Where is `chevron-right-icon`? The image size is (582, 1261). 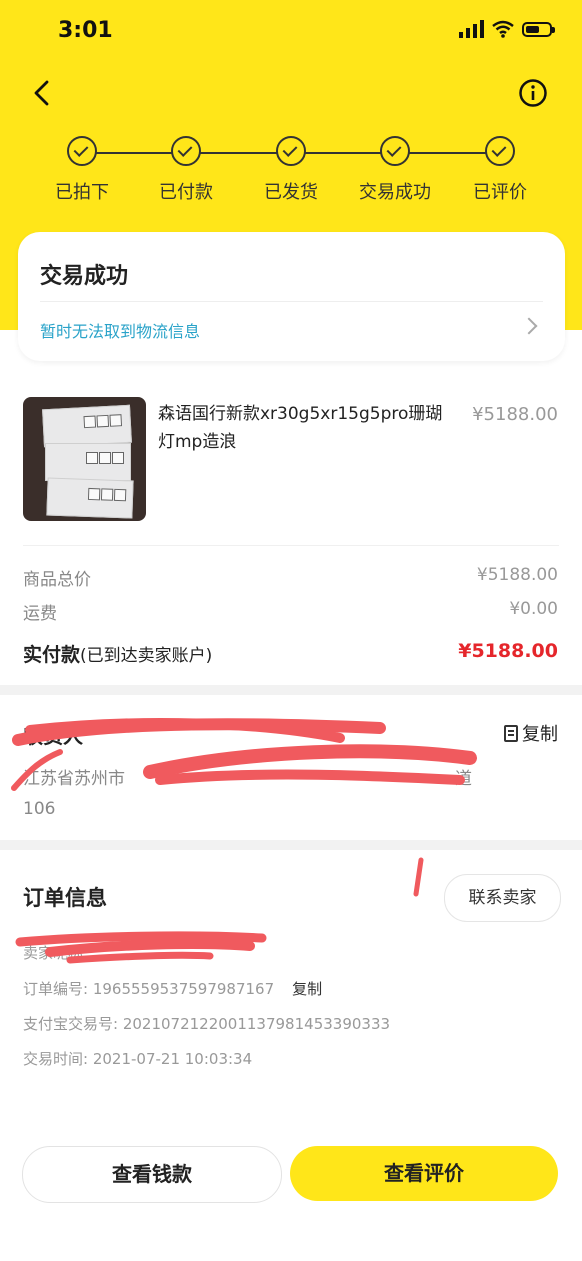
chevron-right-icon is located at coordinates (529, 326).